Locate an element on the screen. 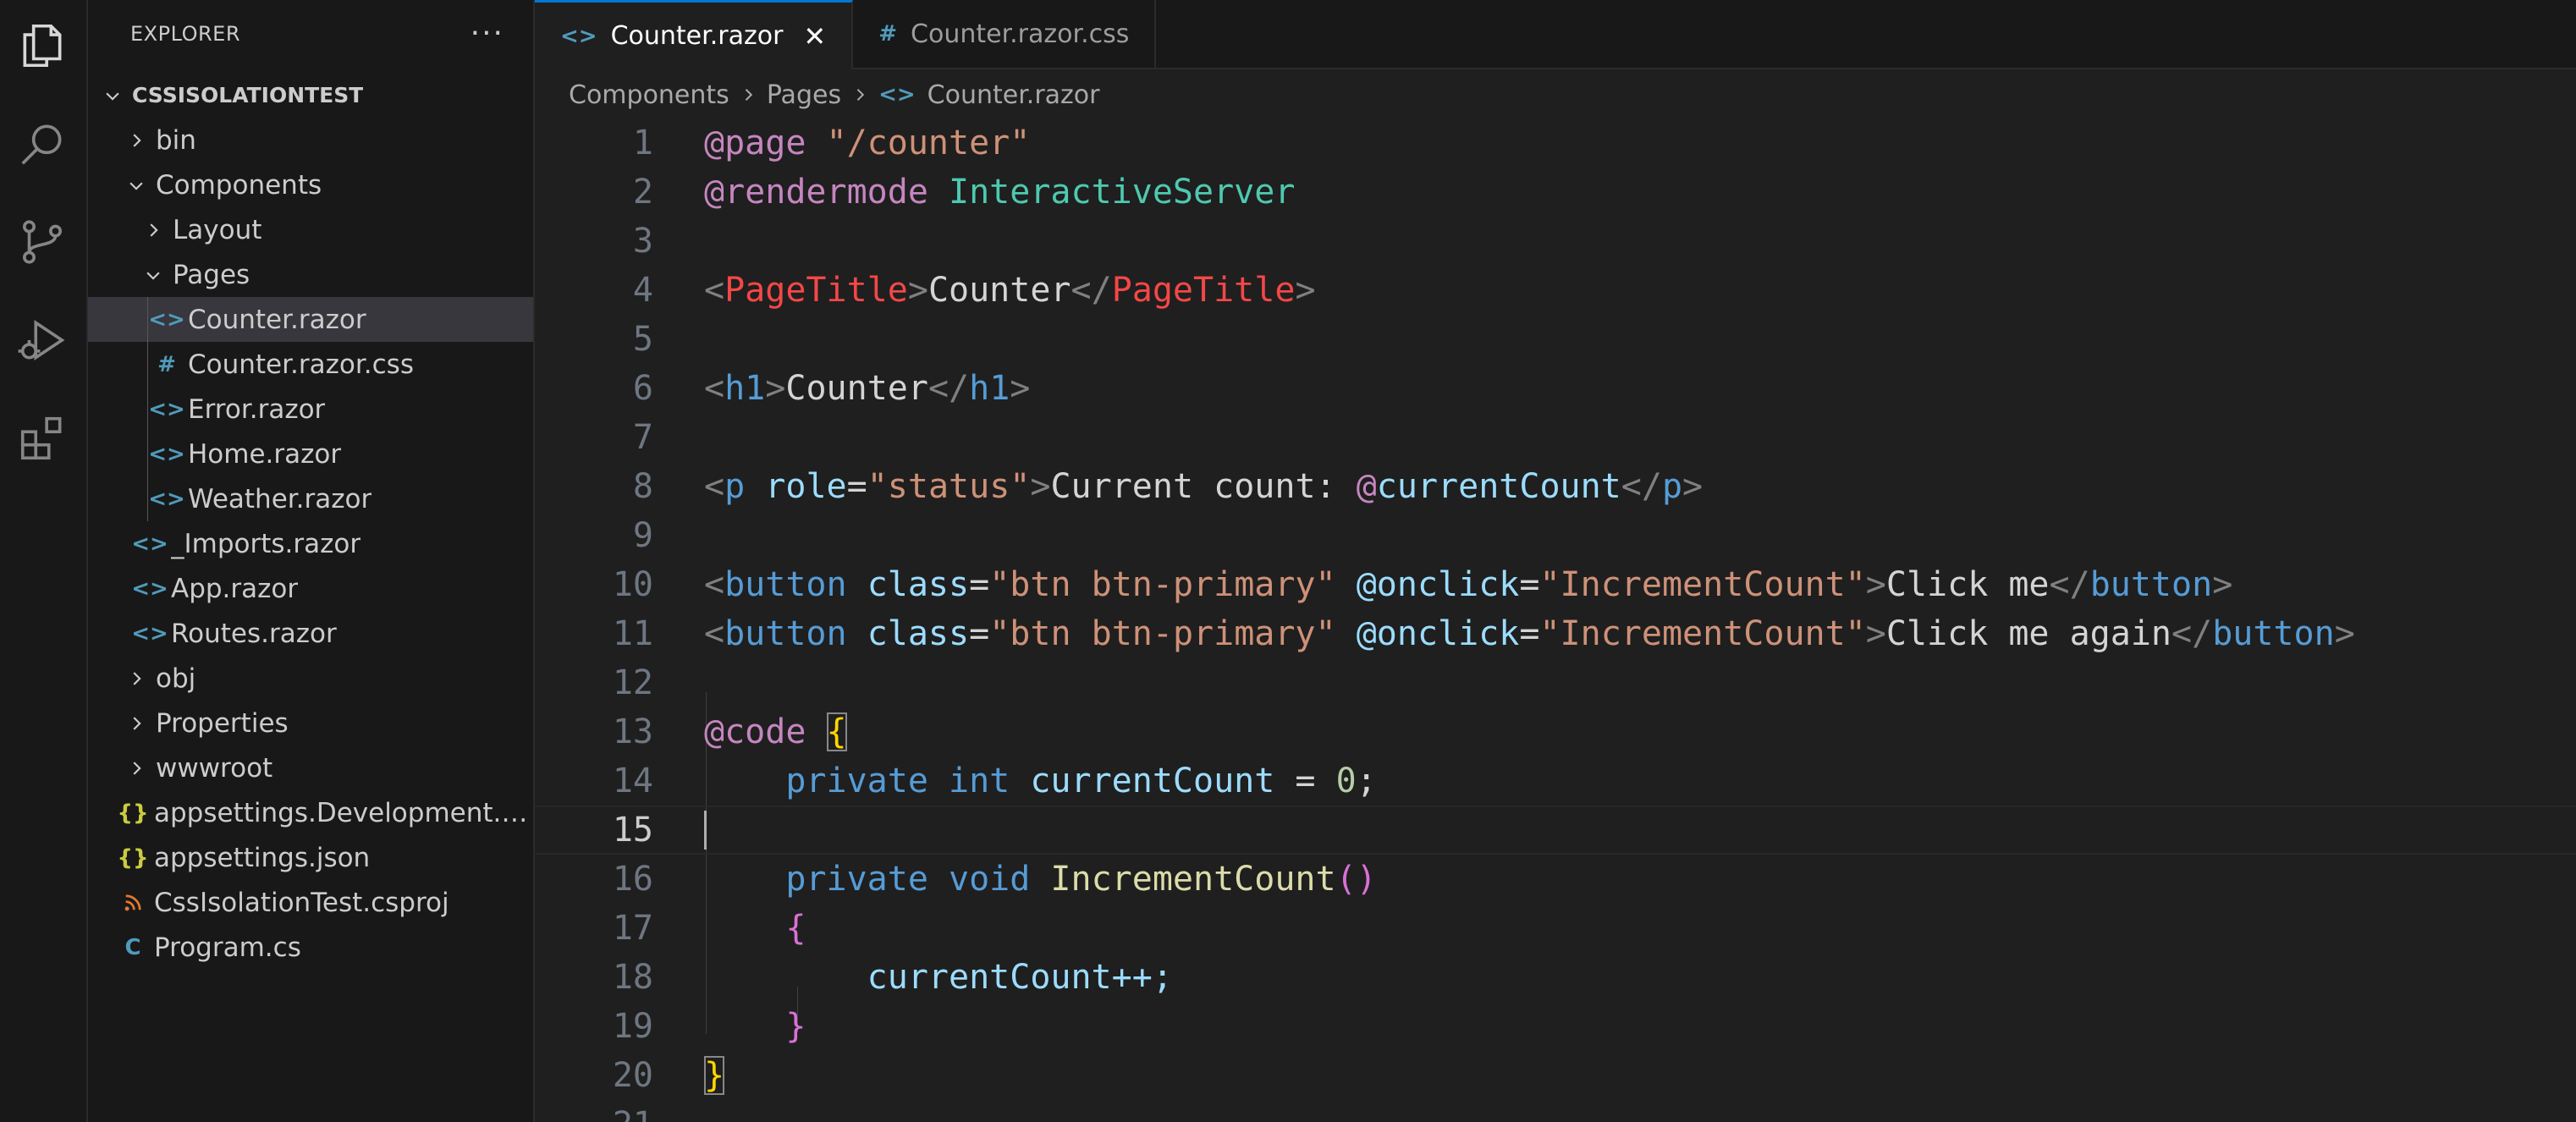  line-number: 4 is located at coordinates (642, 290).